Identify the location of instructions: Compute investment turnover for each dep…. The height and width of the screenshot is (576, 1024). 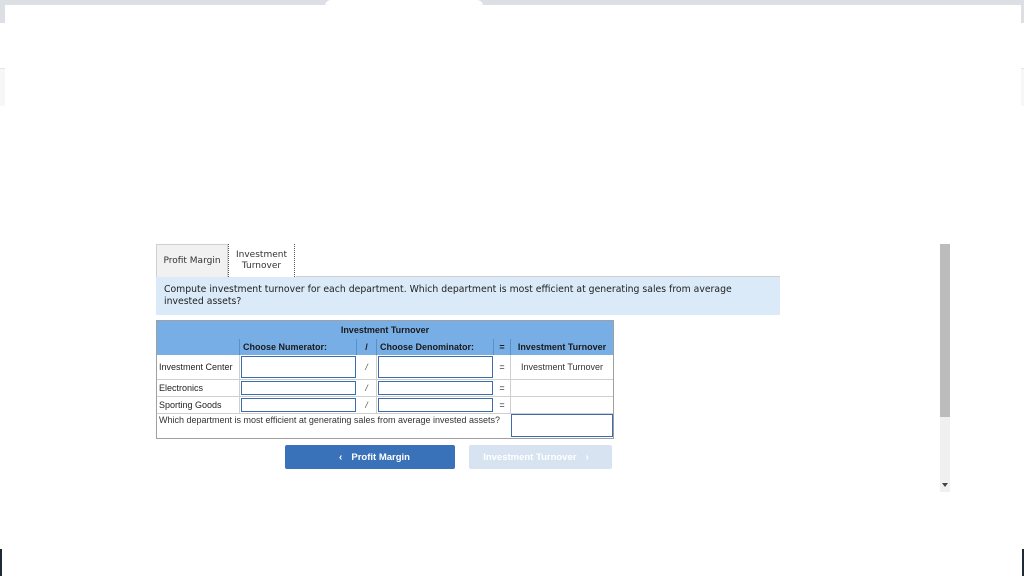
(468, 296).